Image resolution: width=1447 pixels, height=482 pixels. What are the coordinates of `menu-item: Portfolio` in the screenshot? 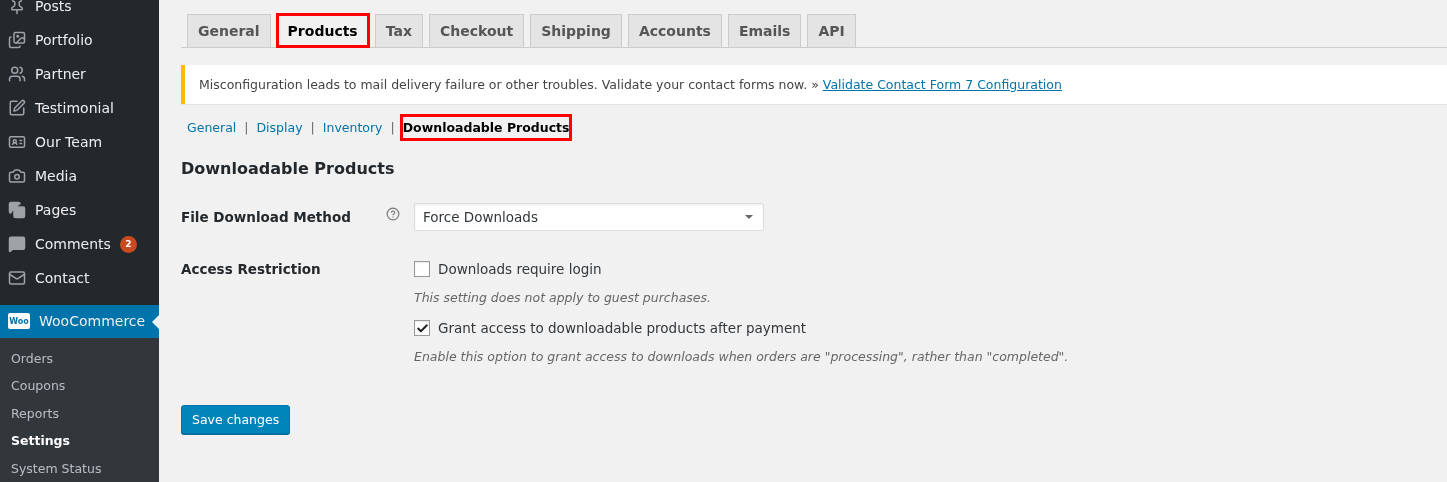 It's located at (79, 40).